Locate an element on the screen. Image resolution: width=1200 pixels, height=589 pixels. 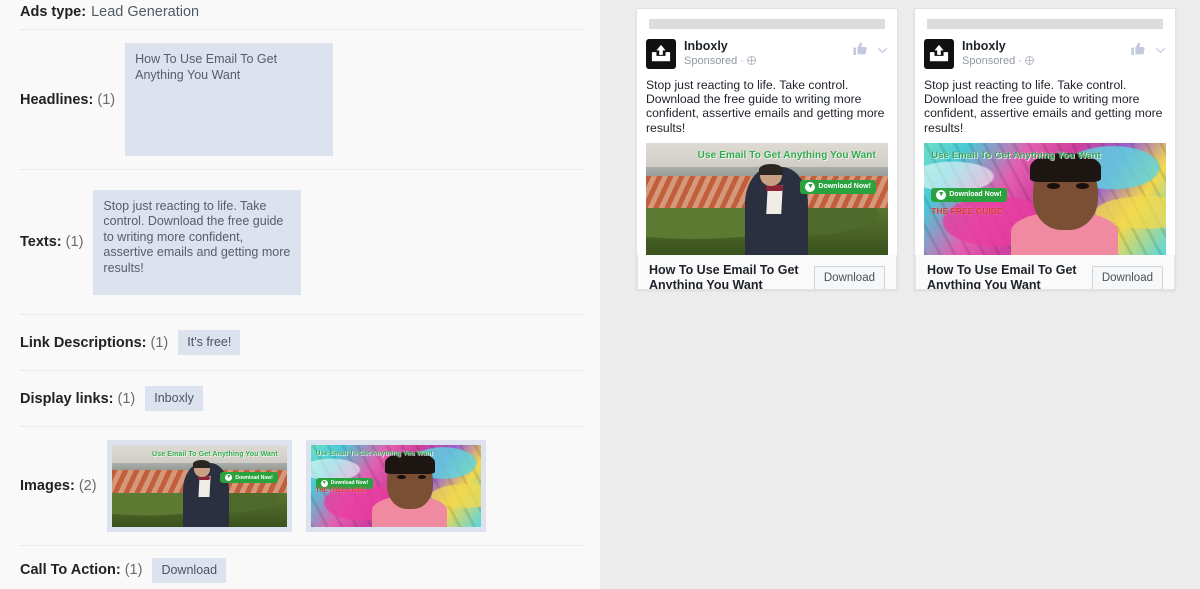
call-to-action-count: (1) is located at coordinates (133, 570).